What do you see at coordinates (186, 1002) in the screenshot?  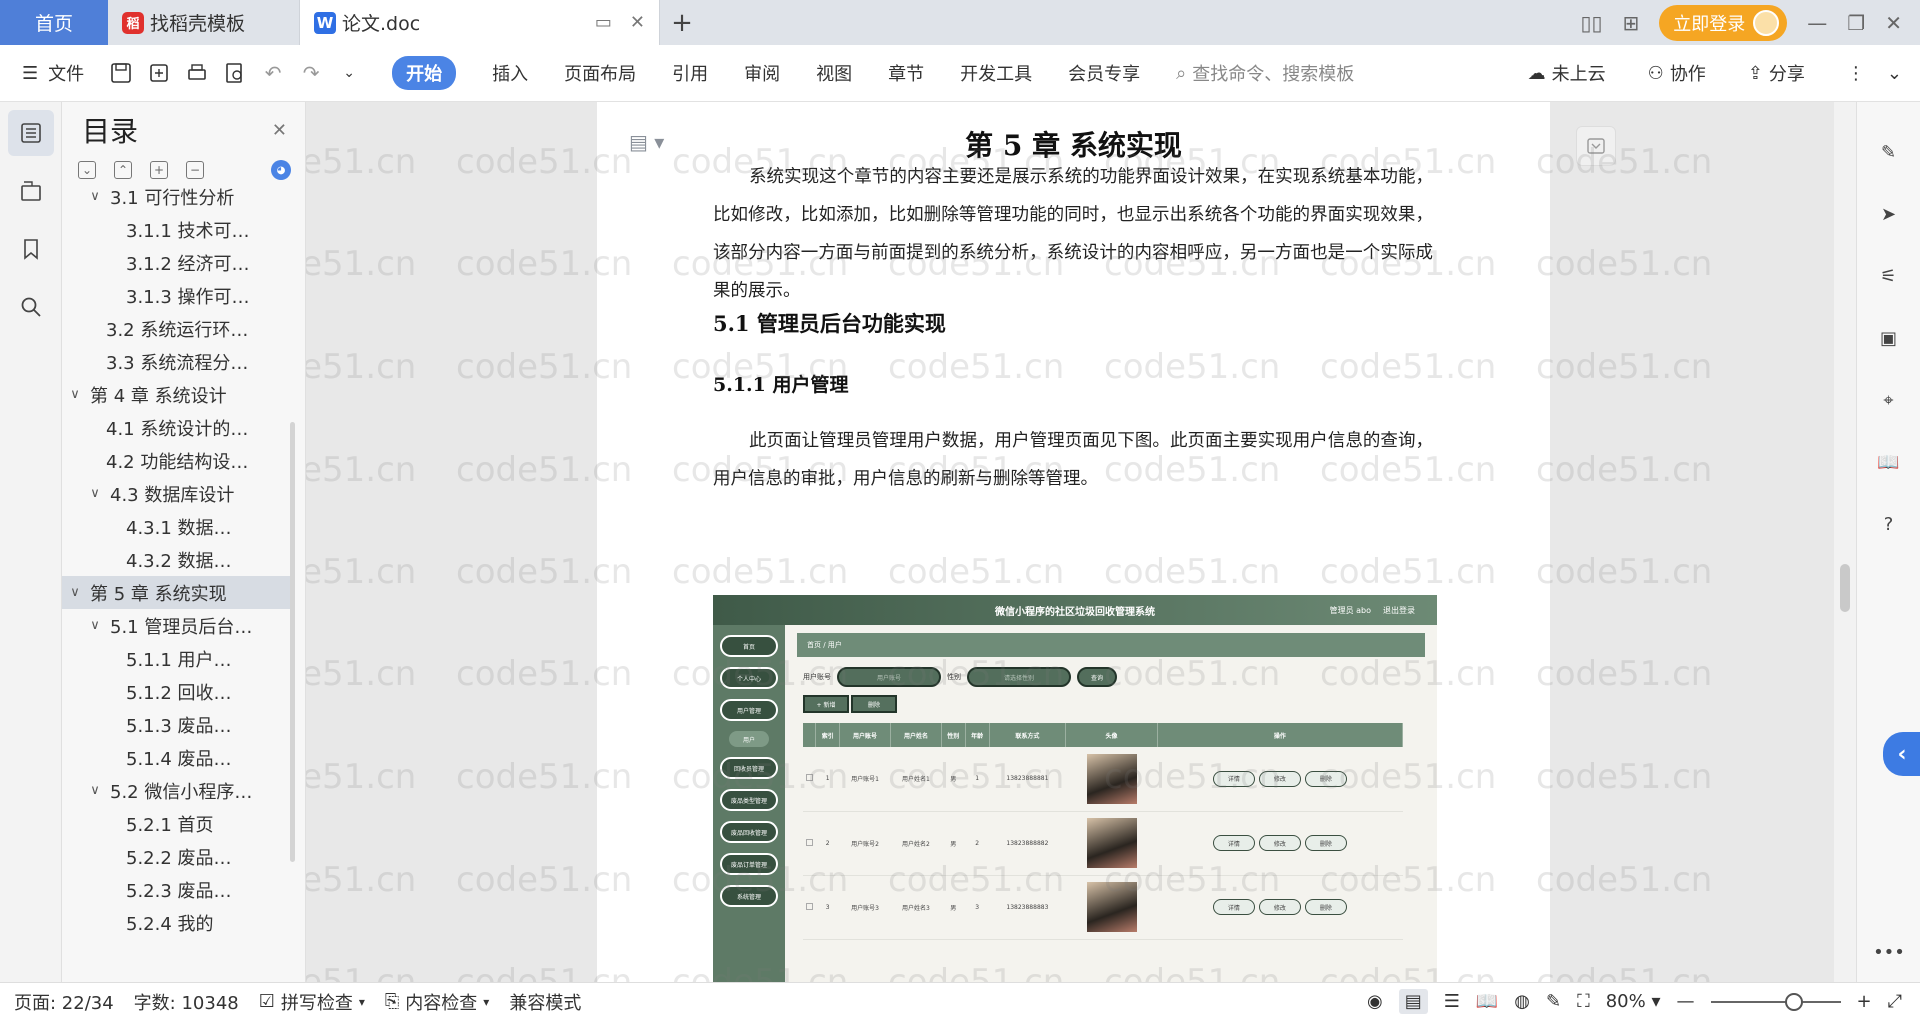 I see `word-count: 字数: 10348` at bounding box center [186, 1002].